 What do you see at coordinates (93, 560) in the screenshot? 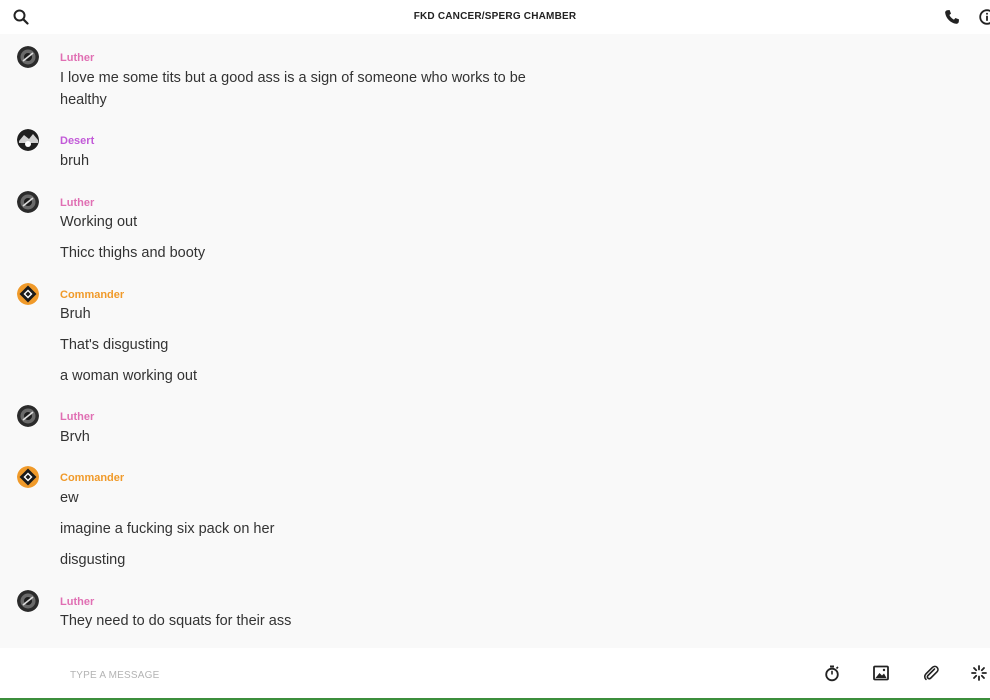
I see `message-text: disgusting` at bounding box center [93, 560].